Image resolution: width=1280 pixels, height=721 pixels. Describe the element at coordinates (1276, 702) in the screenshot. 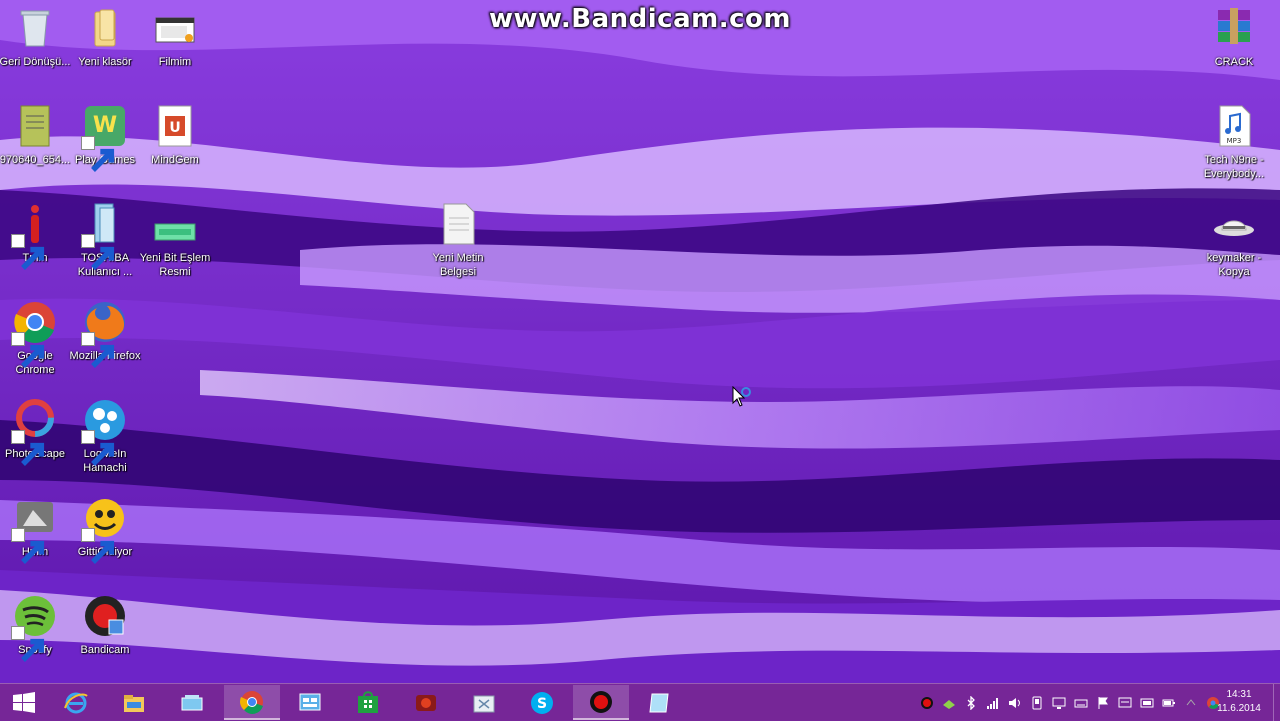

I see `show-desktop-button` at that location.